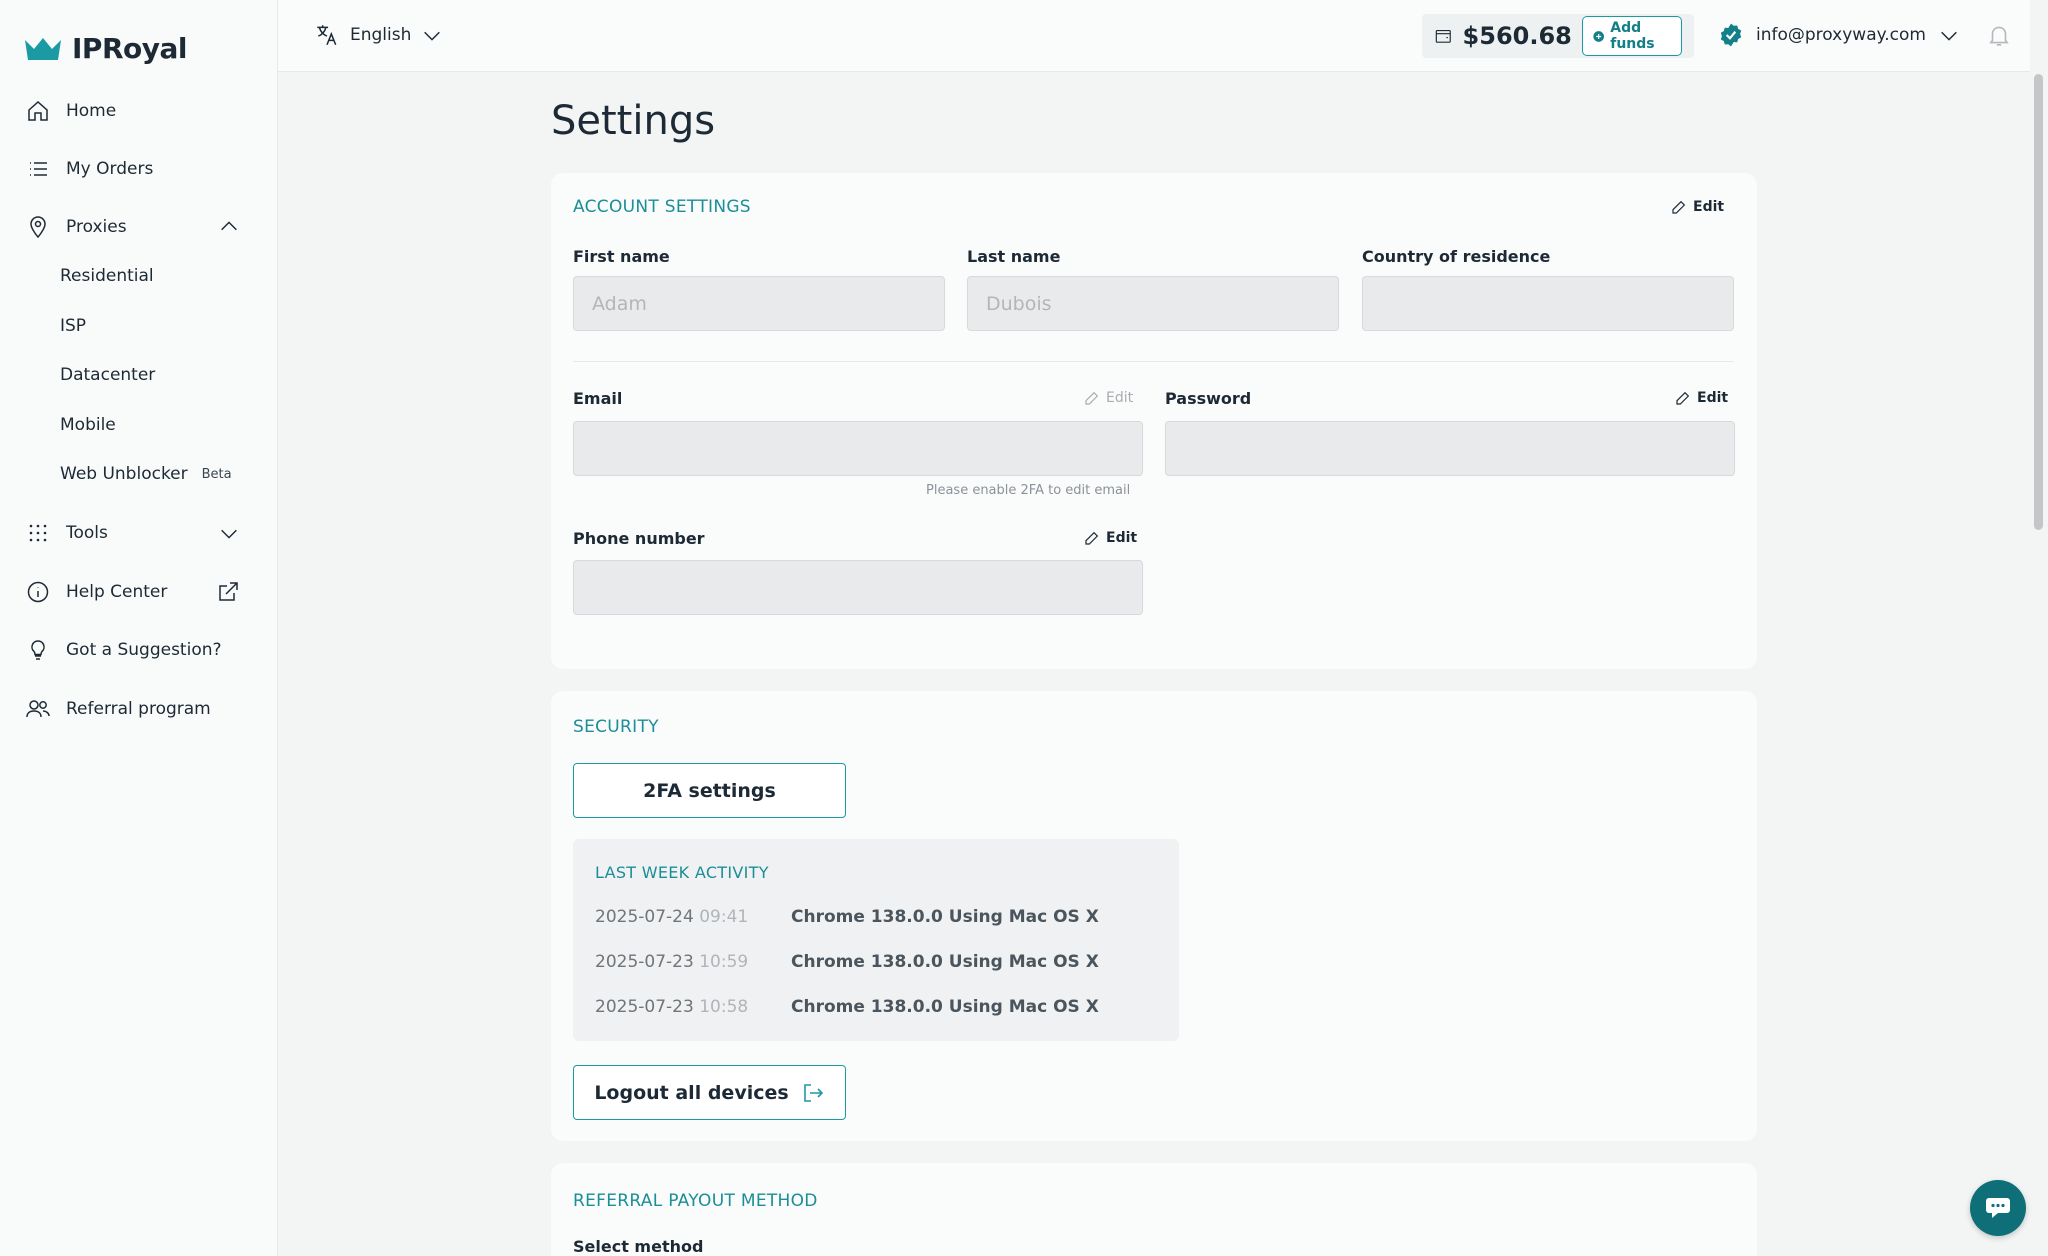  I want to click on select-method-label: Select method, so click(638, 1246).